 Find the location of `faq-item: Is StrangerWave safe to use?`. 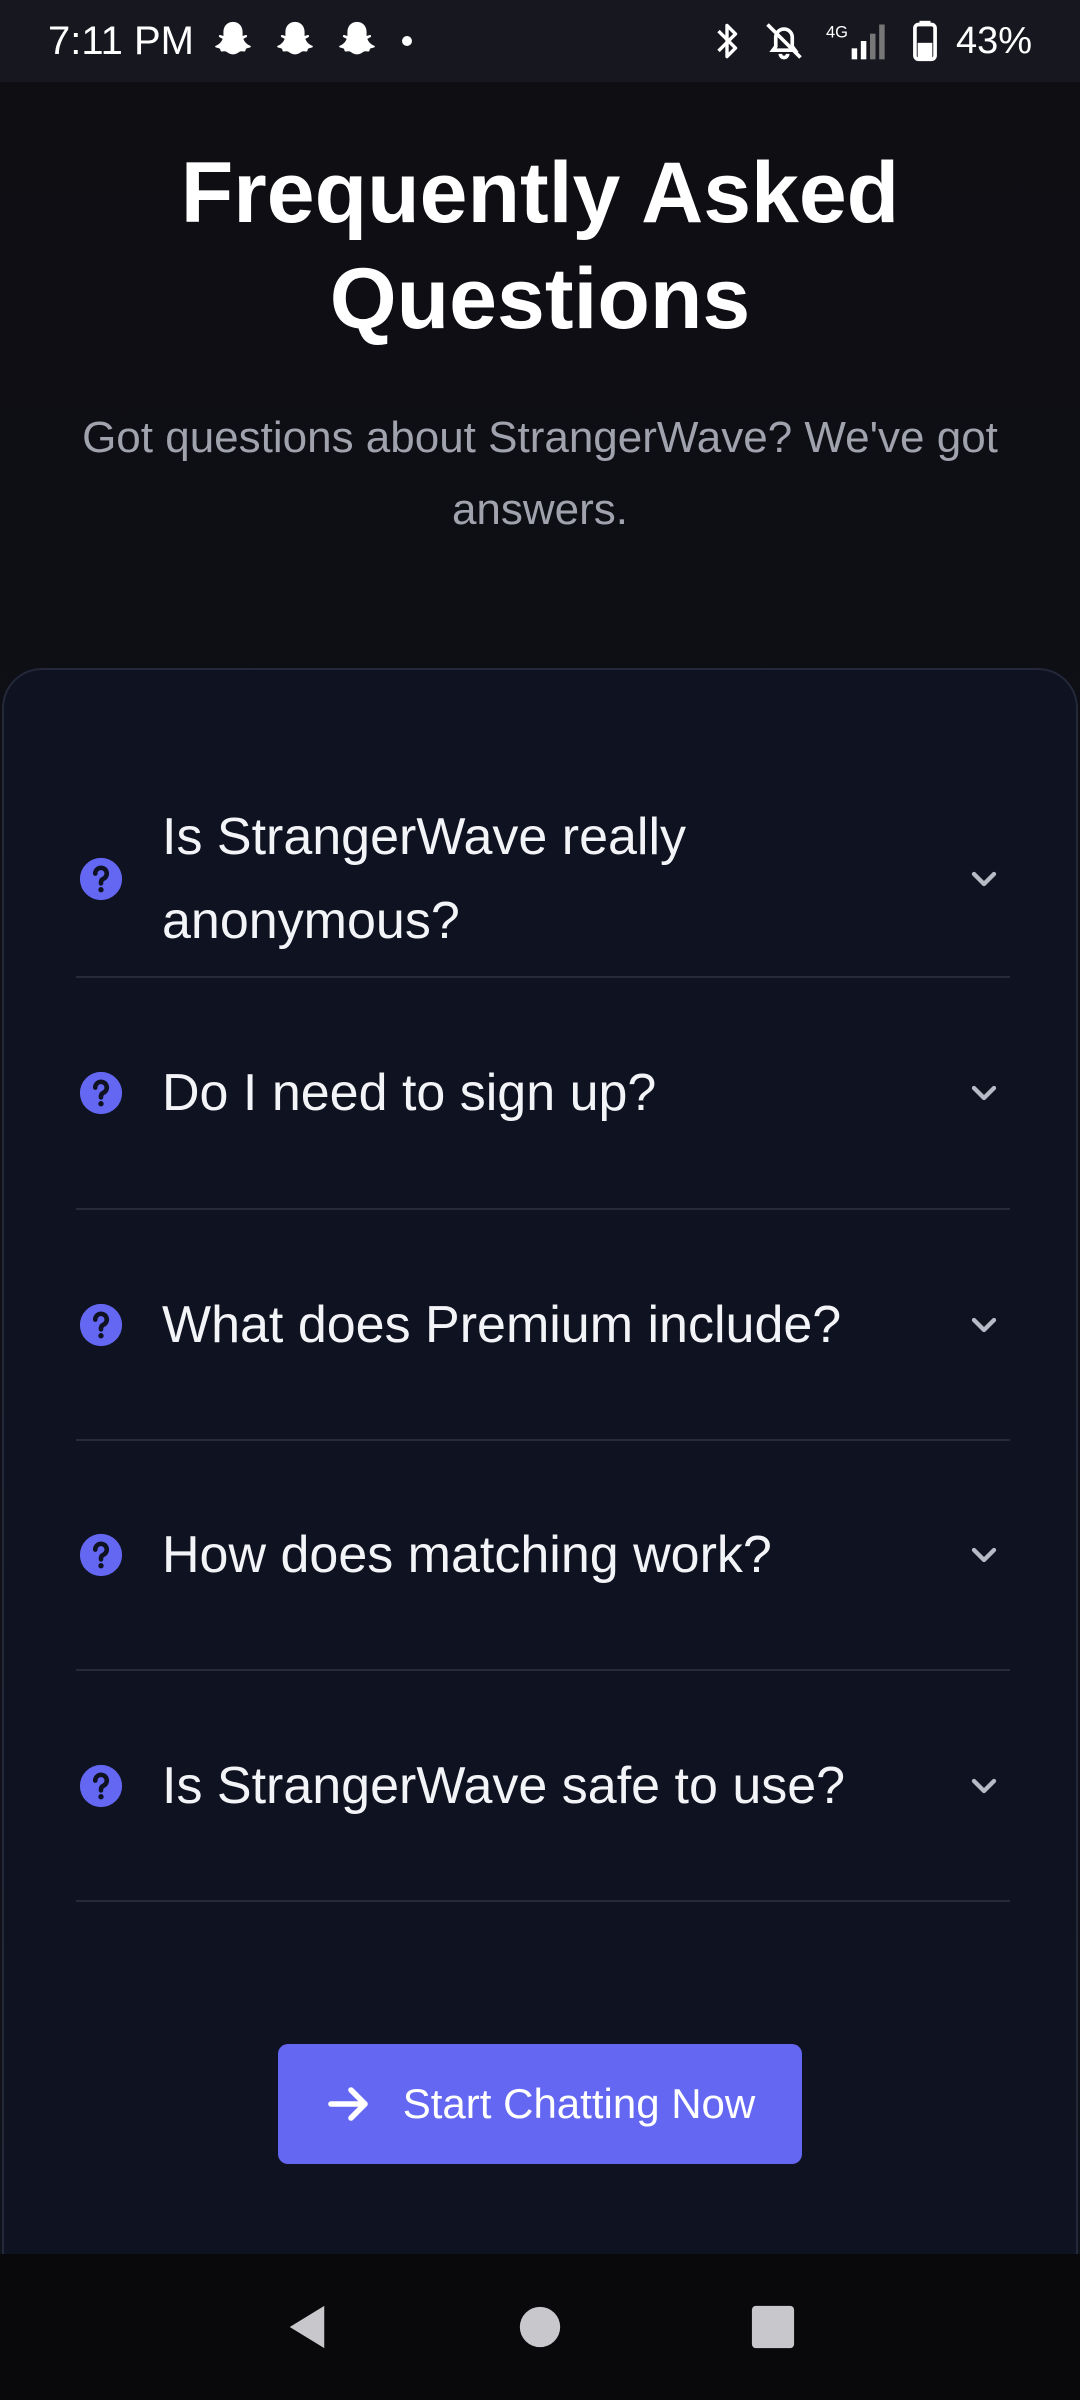

faq-item: Is StrangerWave safe to use? is located at coordinates (543, 1786).